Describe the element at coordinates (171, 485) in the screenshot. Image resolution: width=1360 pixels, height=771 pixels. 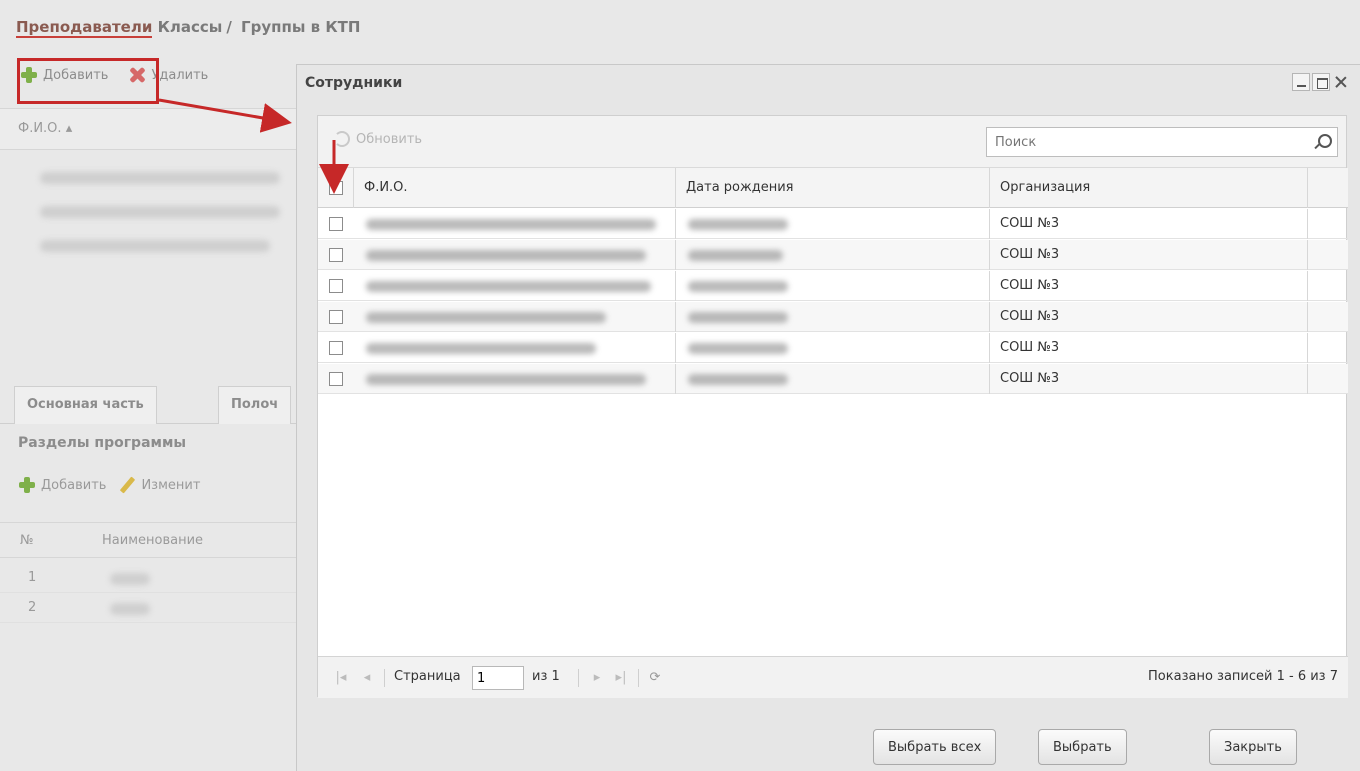
I see `section-edit-label: Изменит` at that location.